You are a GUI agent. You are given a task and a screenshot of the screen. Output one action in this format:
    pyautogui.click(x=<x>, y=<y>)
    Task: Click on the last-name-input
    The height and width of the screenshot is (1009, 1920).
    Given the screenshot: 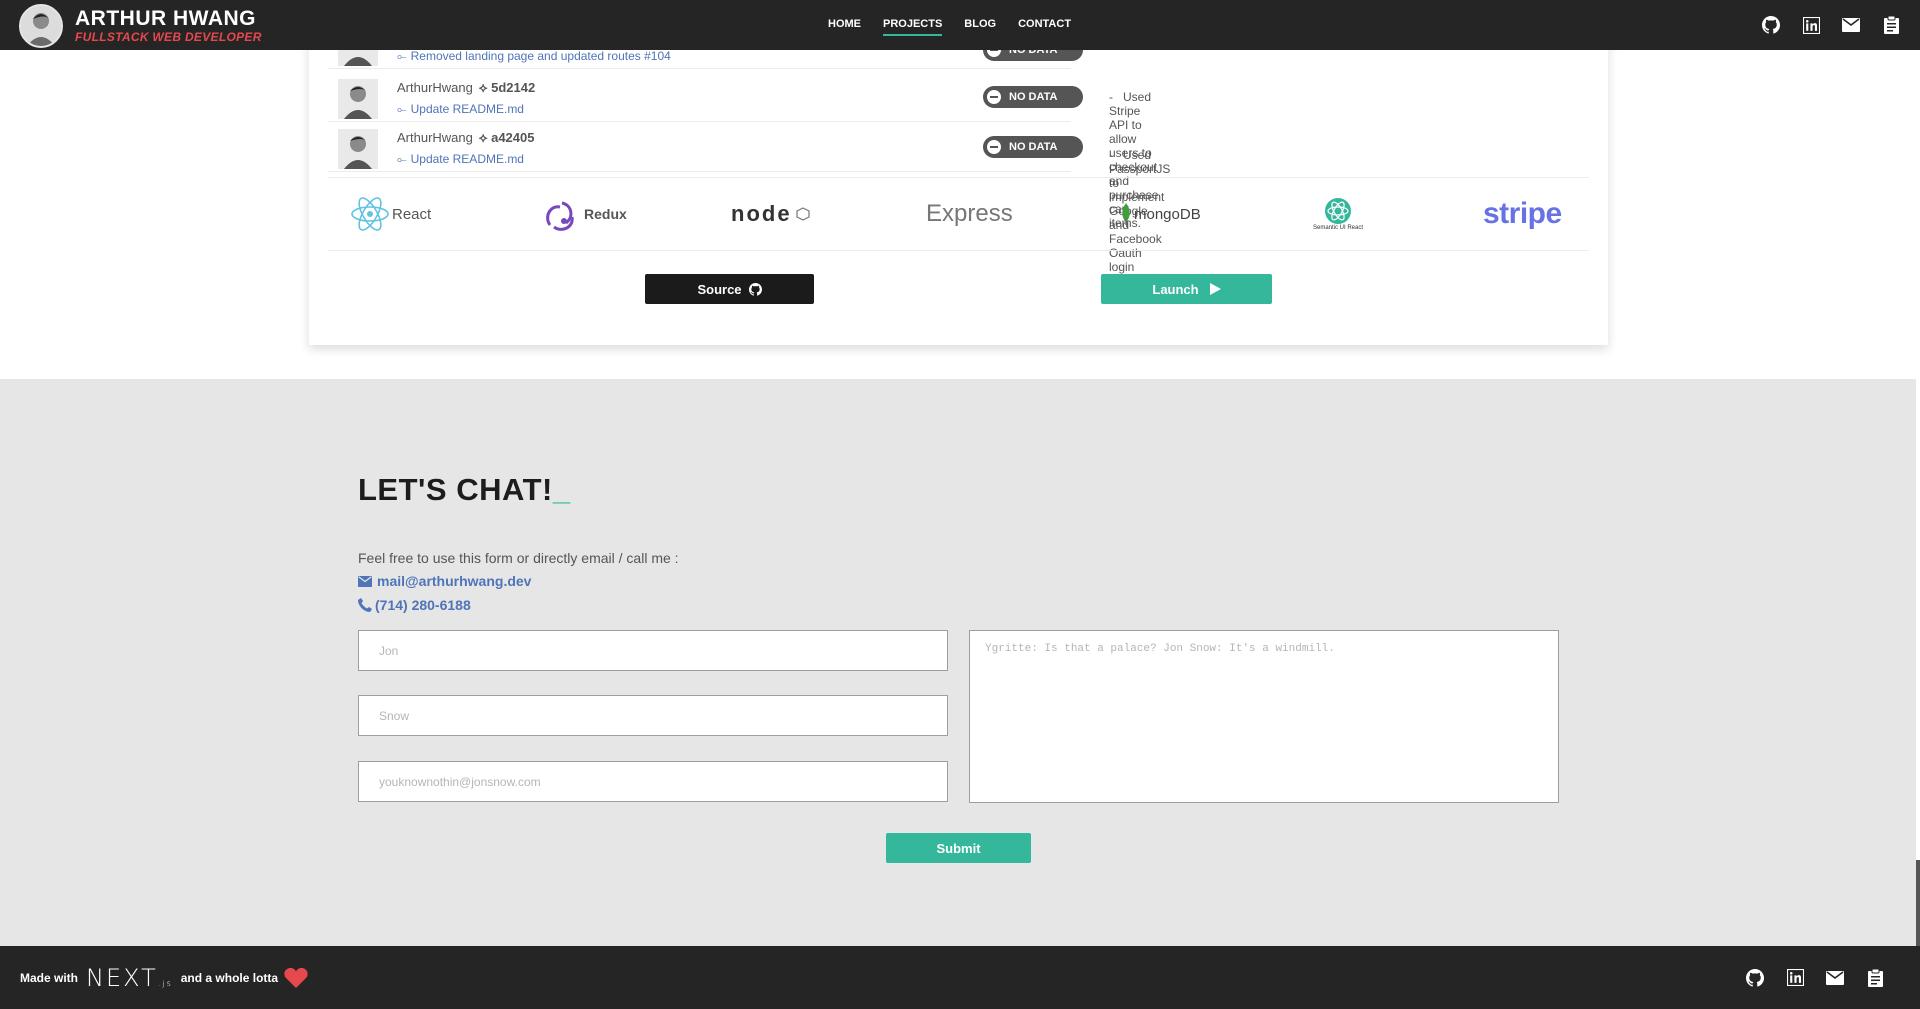 What is the action you would take?
    pyautogui.click(x=653, y=715)
    